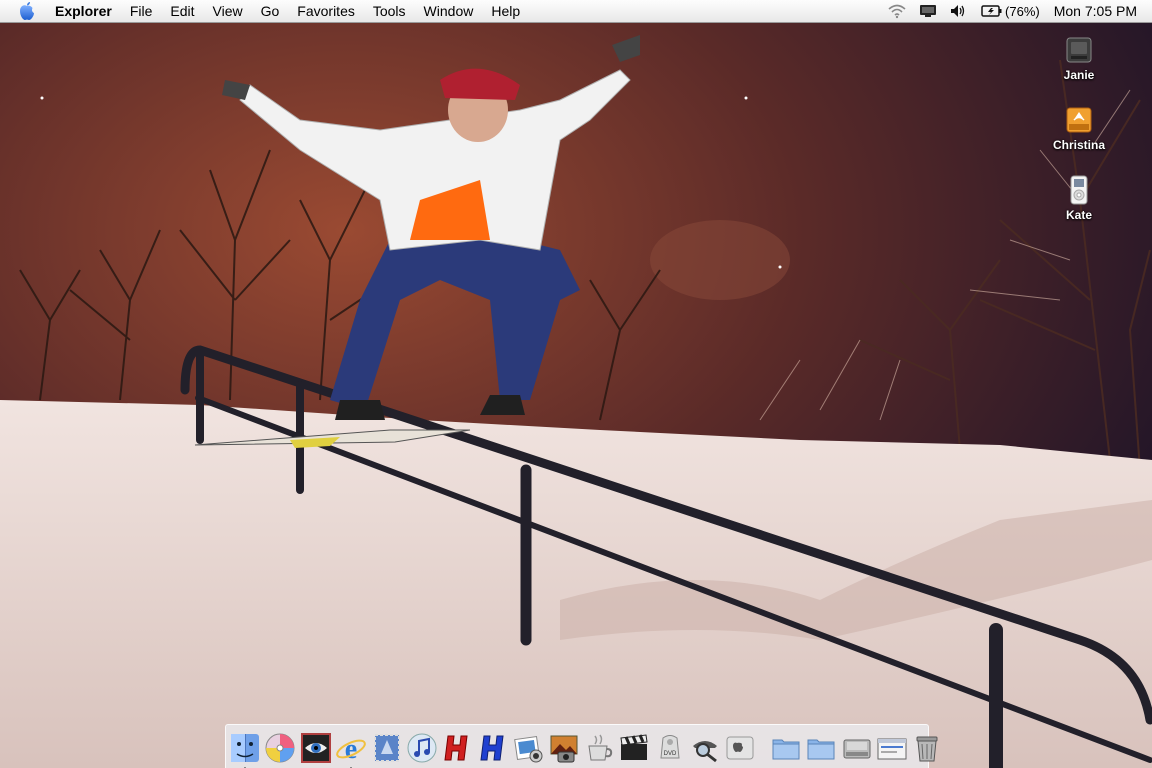  I want to click on dock-imovie, so click(634, 748).